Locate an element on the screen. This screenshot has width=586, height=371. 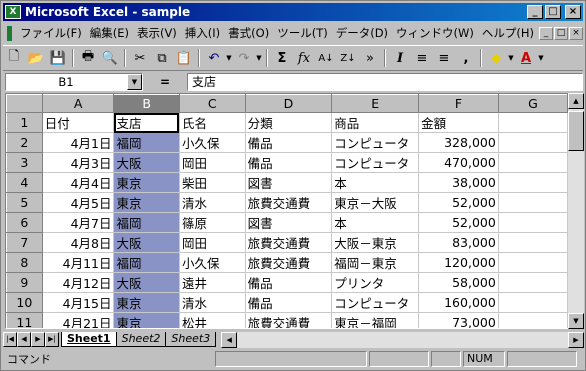
cell-f2: 328,000 is located at coordinates (458, 142).